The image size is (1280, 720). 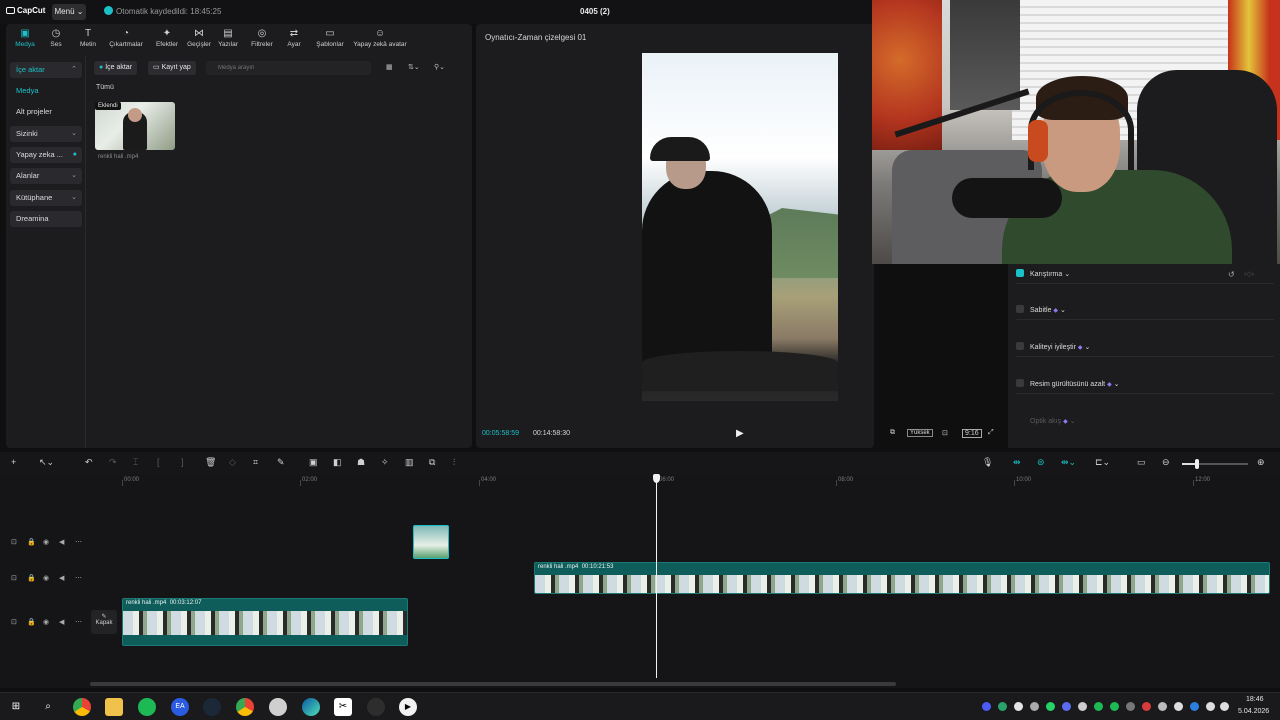 What do you see at coordinates (1178, 706) in the screenshot?
I see `usb-icon` at bounding box center [1178, 706].